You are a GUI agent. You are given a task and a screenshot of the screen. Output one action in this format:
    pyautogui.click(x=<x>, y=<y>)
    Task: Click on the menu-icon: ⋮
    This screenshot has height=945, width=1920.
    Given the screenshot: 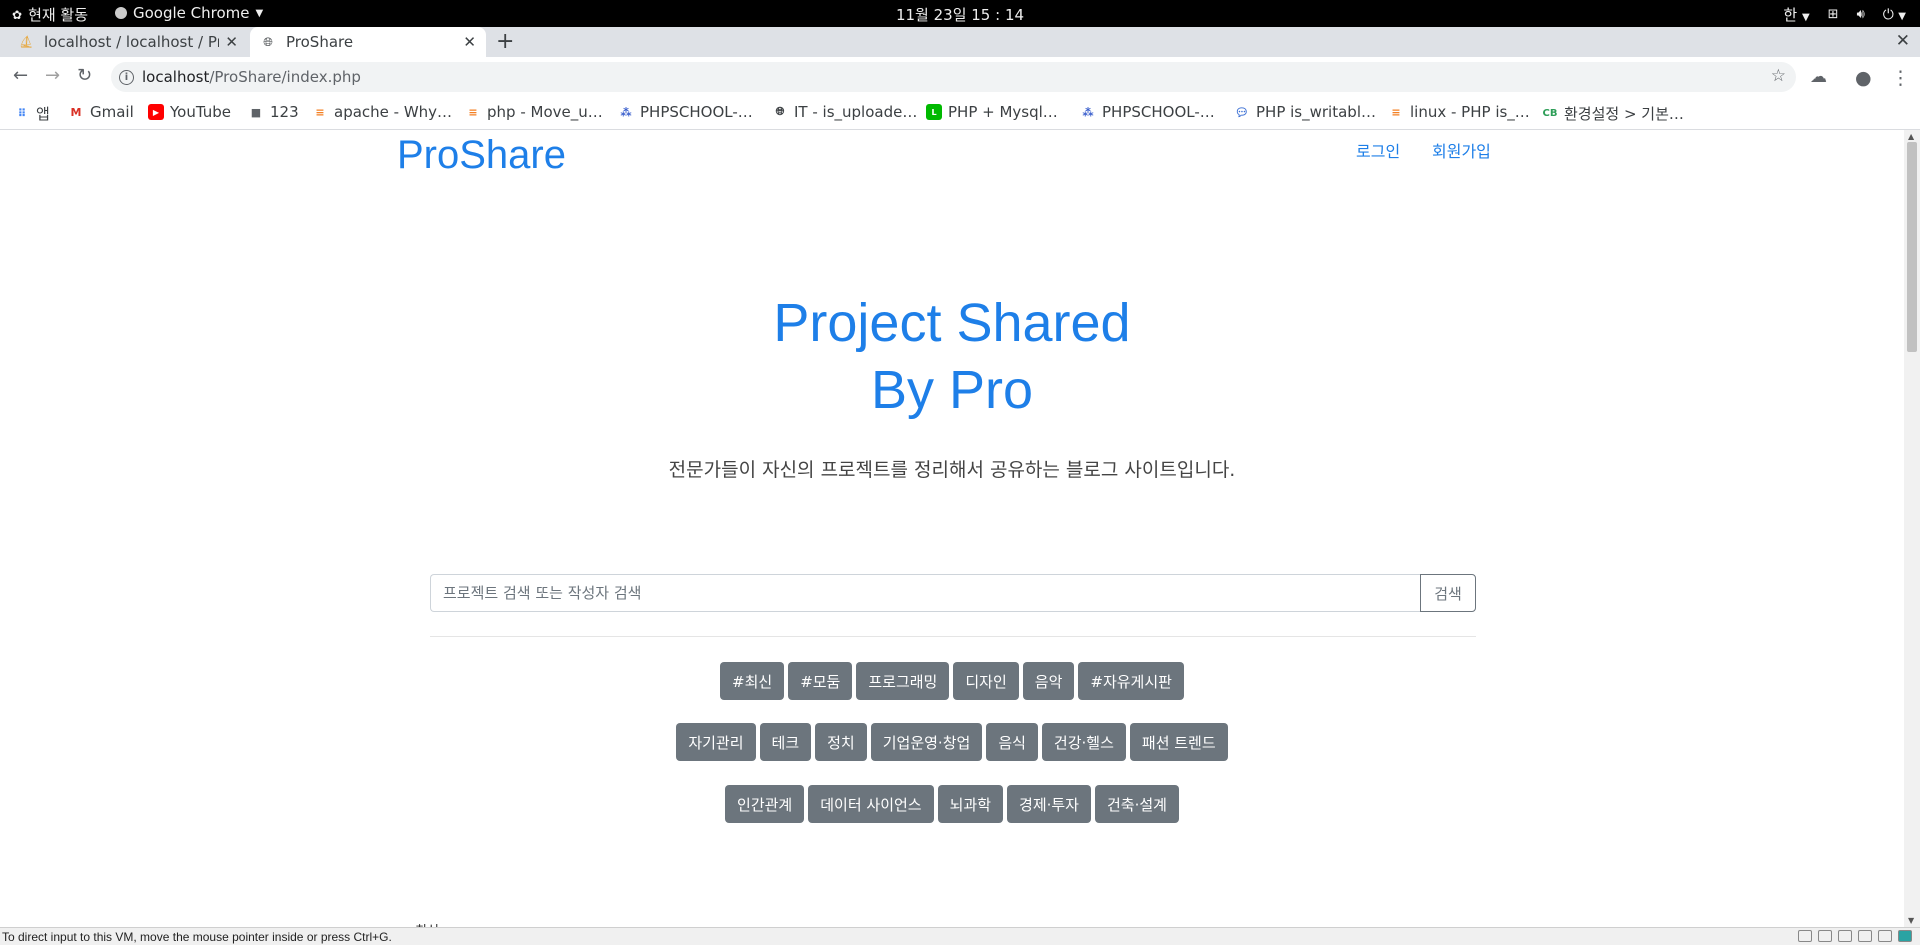 What is the action you would take?
    pyautogui.click(x=1901, y=78)
    